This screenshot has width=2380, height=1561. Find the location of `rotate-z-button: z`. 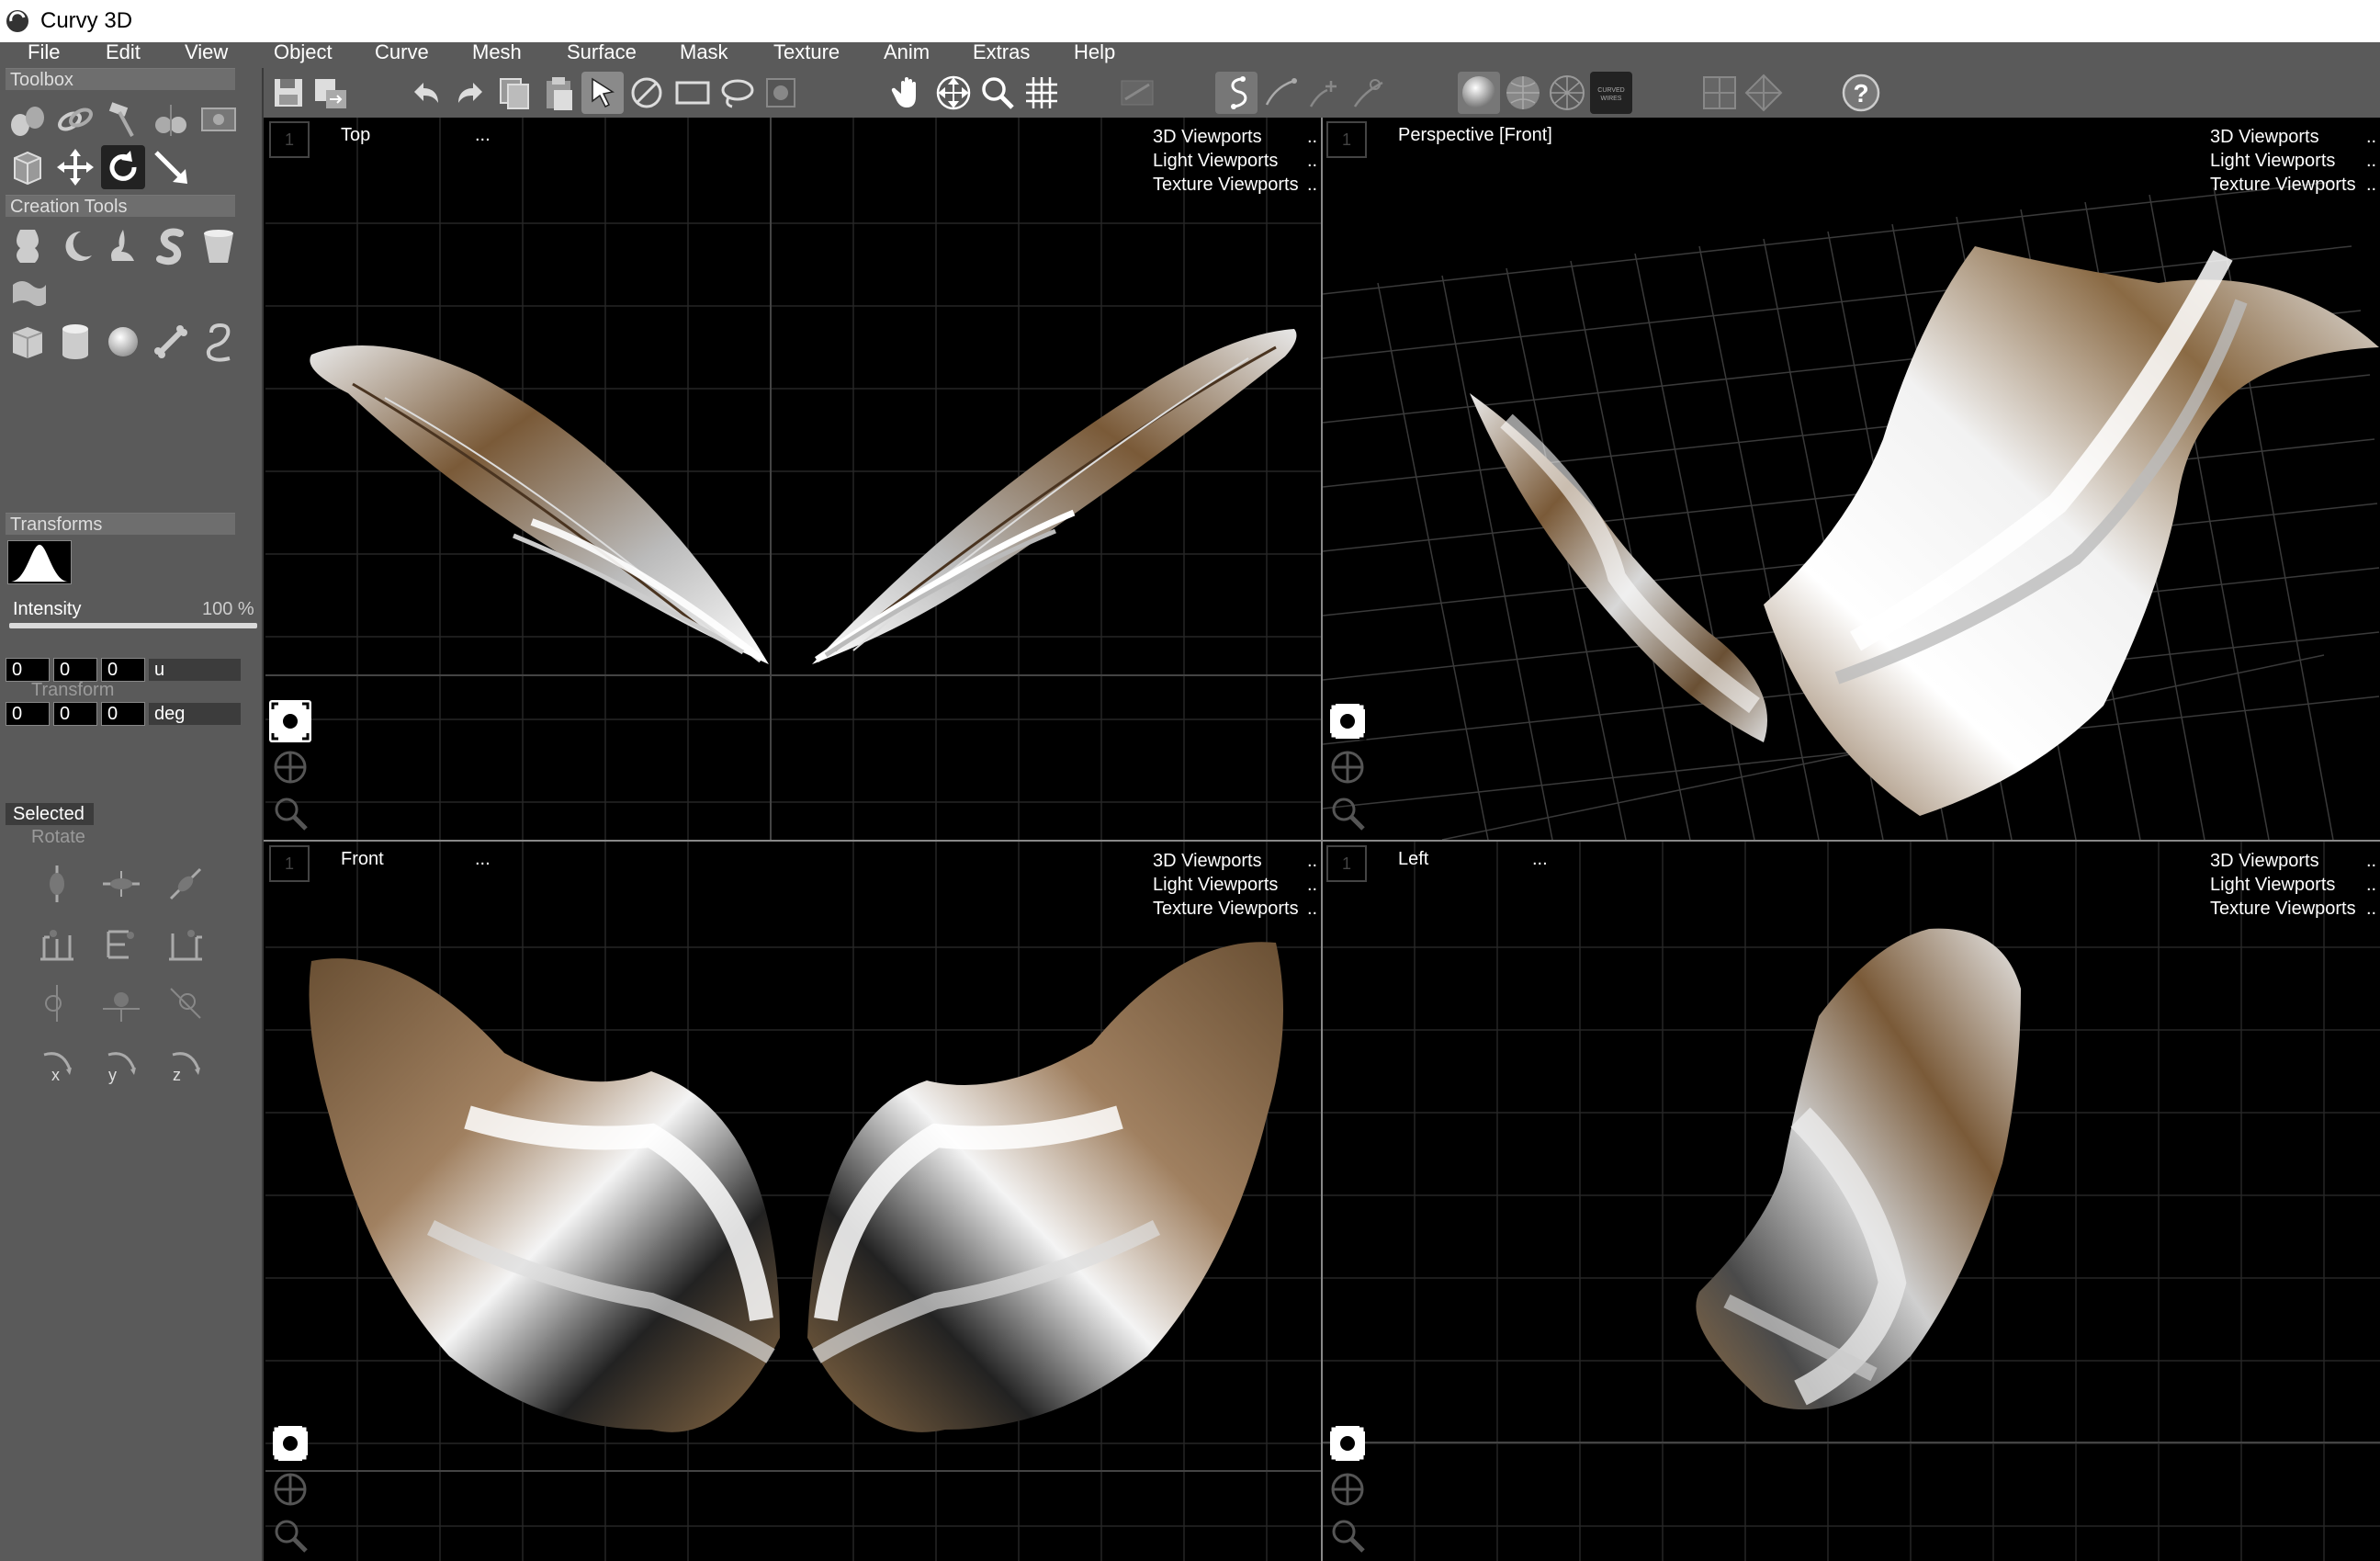

rotate-z-button: z is located at coordinates (186, 1066).